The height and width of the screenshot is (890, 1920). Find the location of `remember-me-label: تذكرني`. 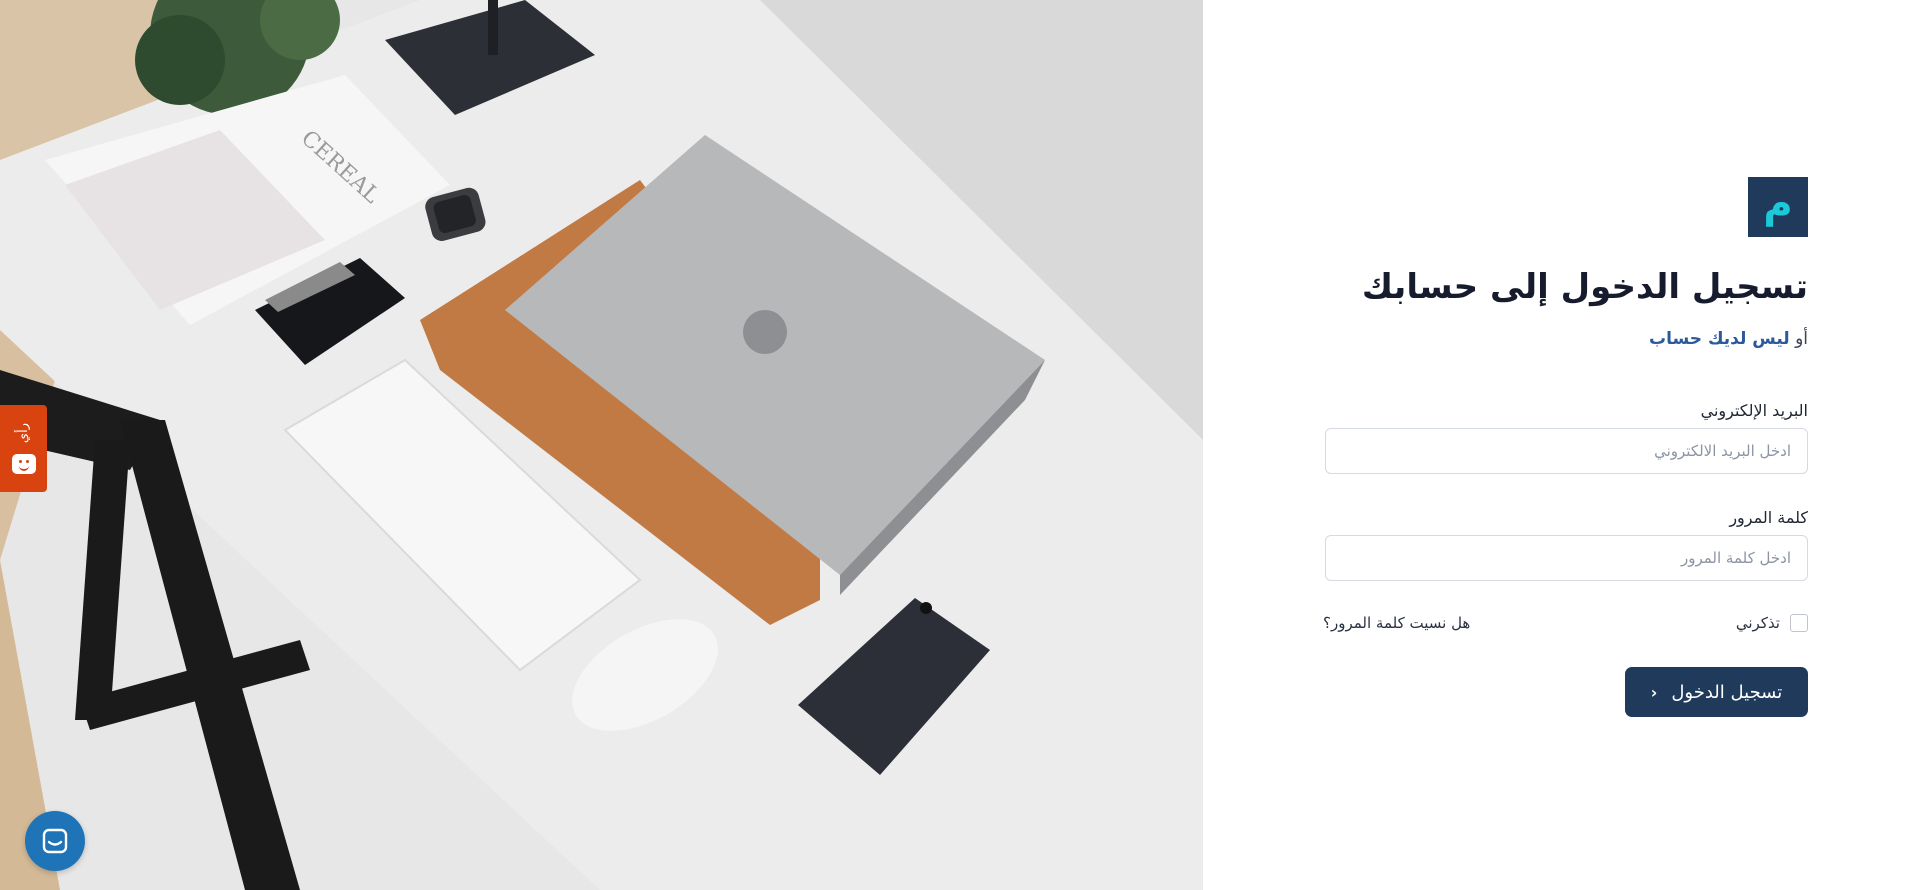

remember-me-label: تذكرني is located at coordinates (1757, 623).